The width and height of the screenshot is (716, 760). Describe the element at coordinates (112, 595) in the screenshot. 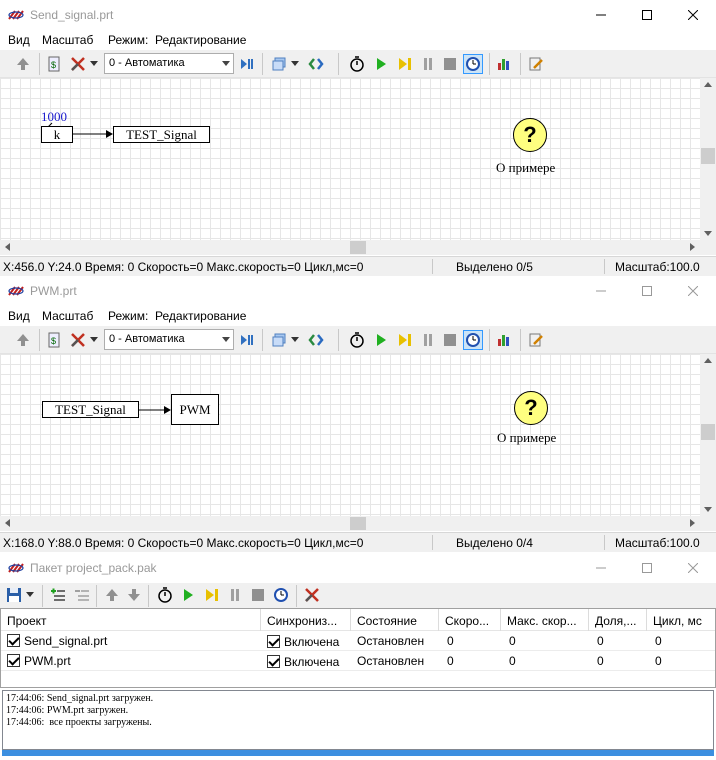

I see `move-up-button` at that location.